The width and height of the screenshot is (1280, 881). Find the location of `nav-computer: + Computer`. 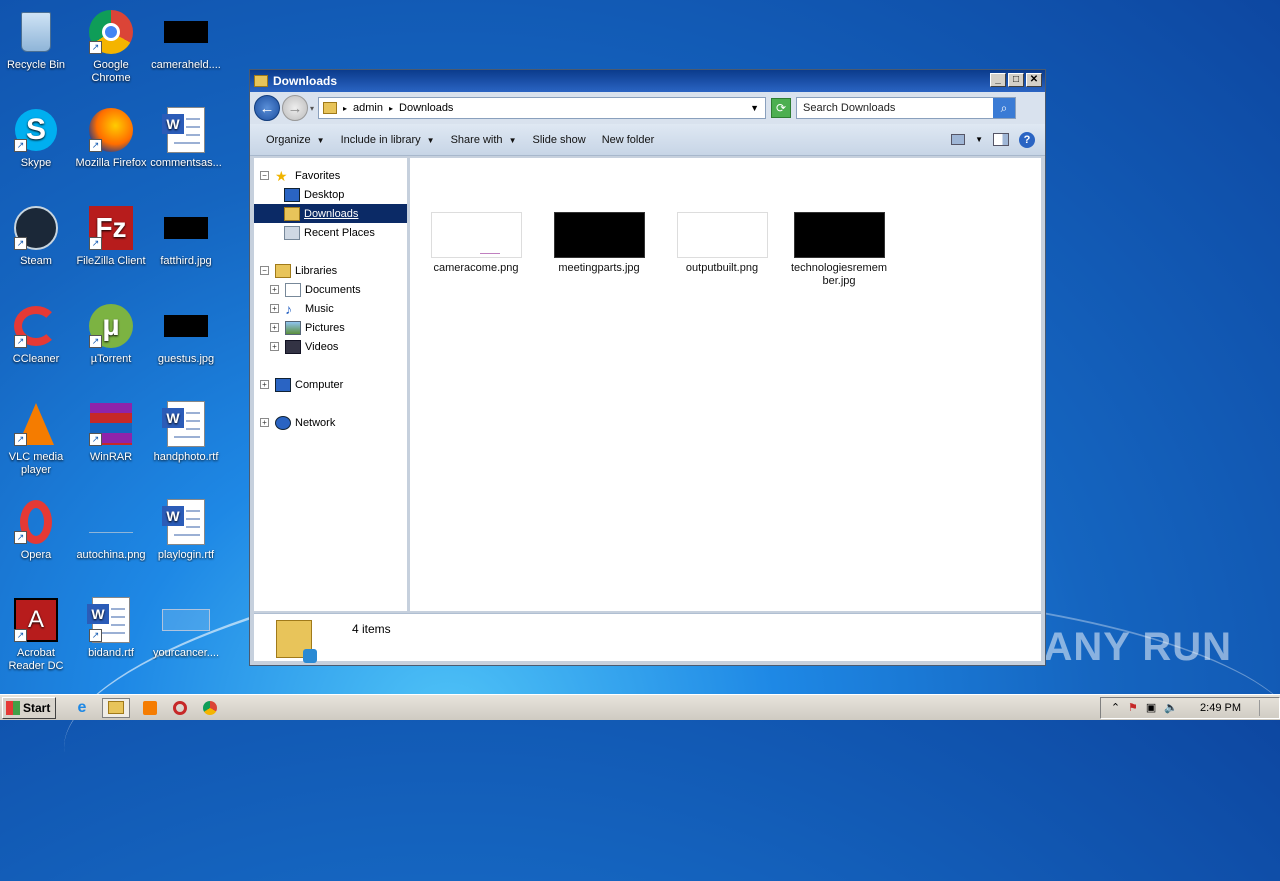

nav-computer: + Computer is located at coordinates (330, 384).